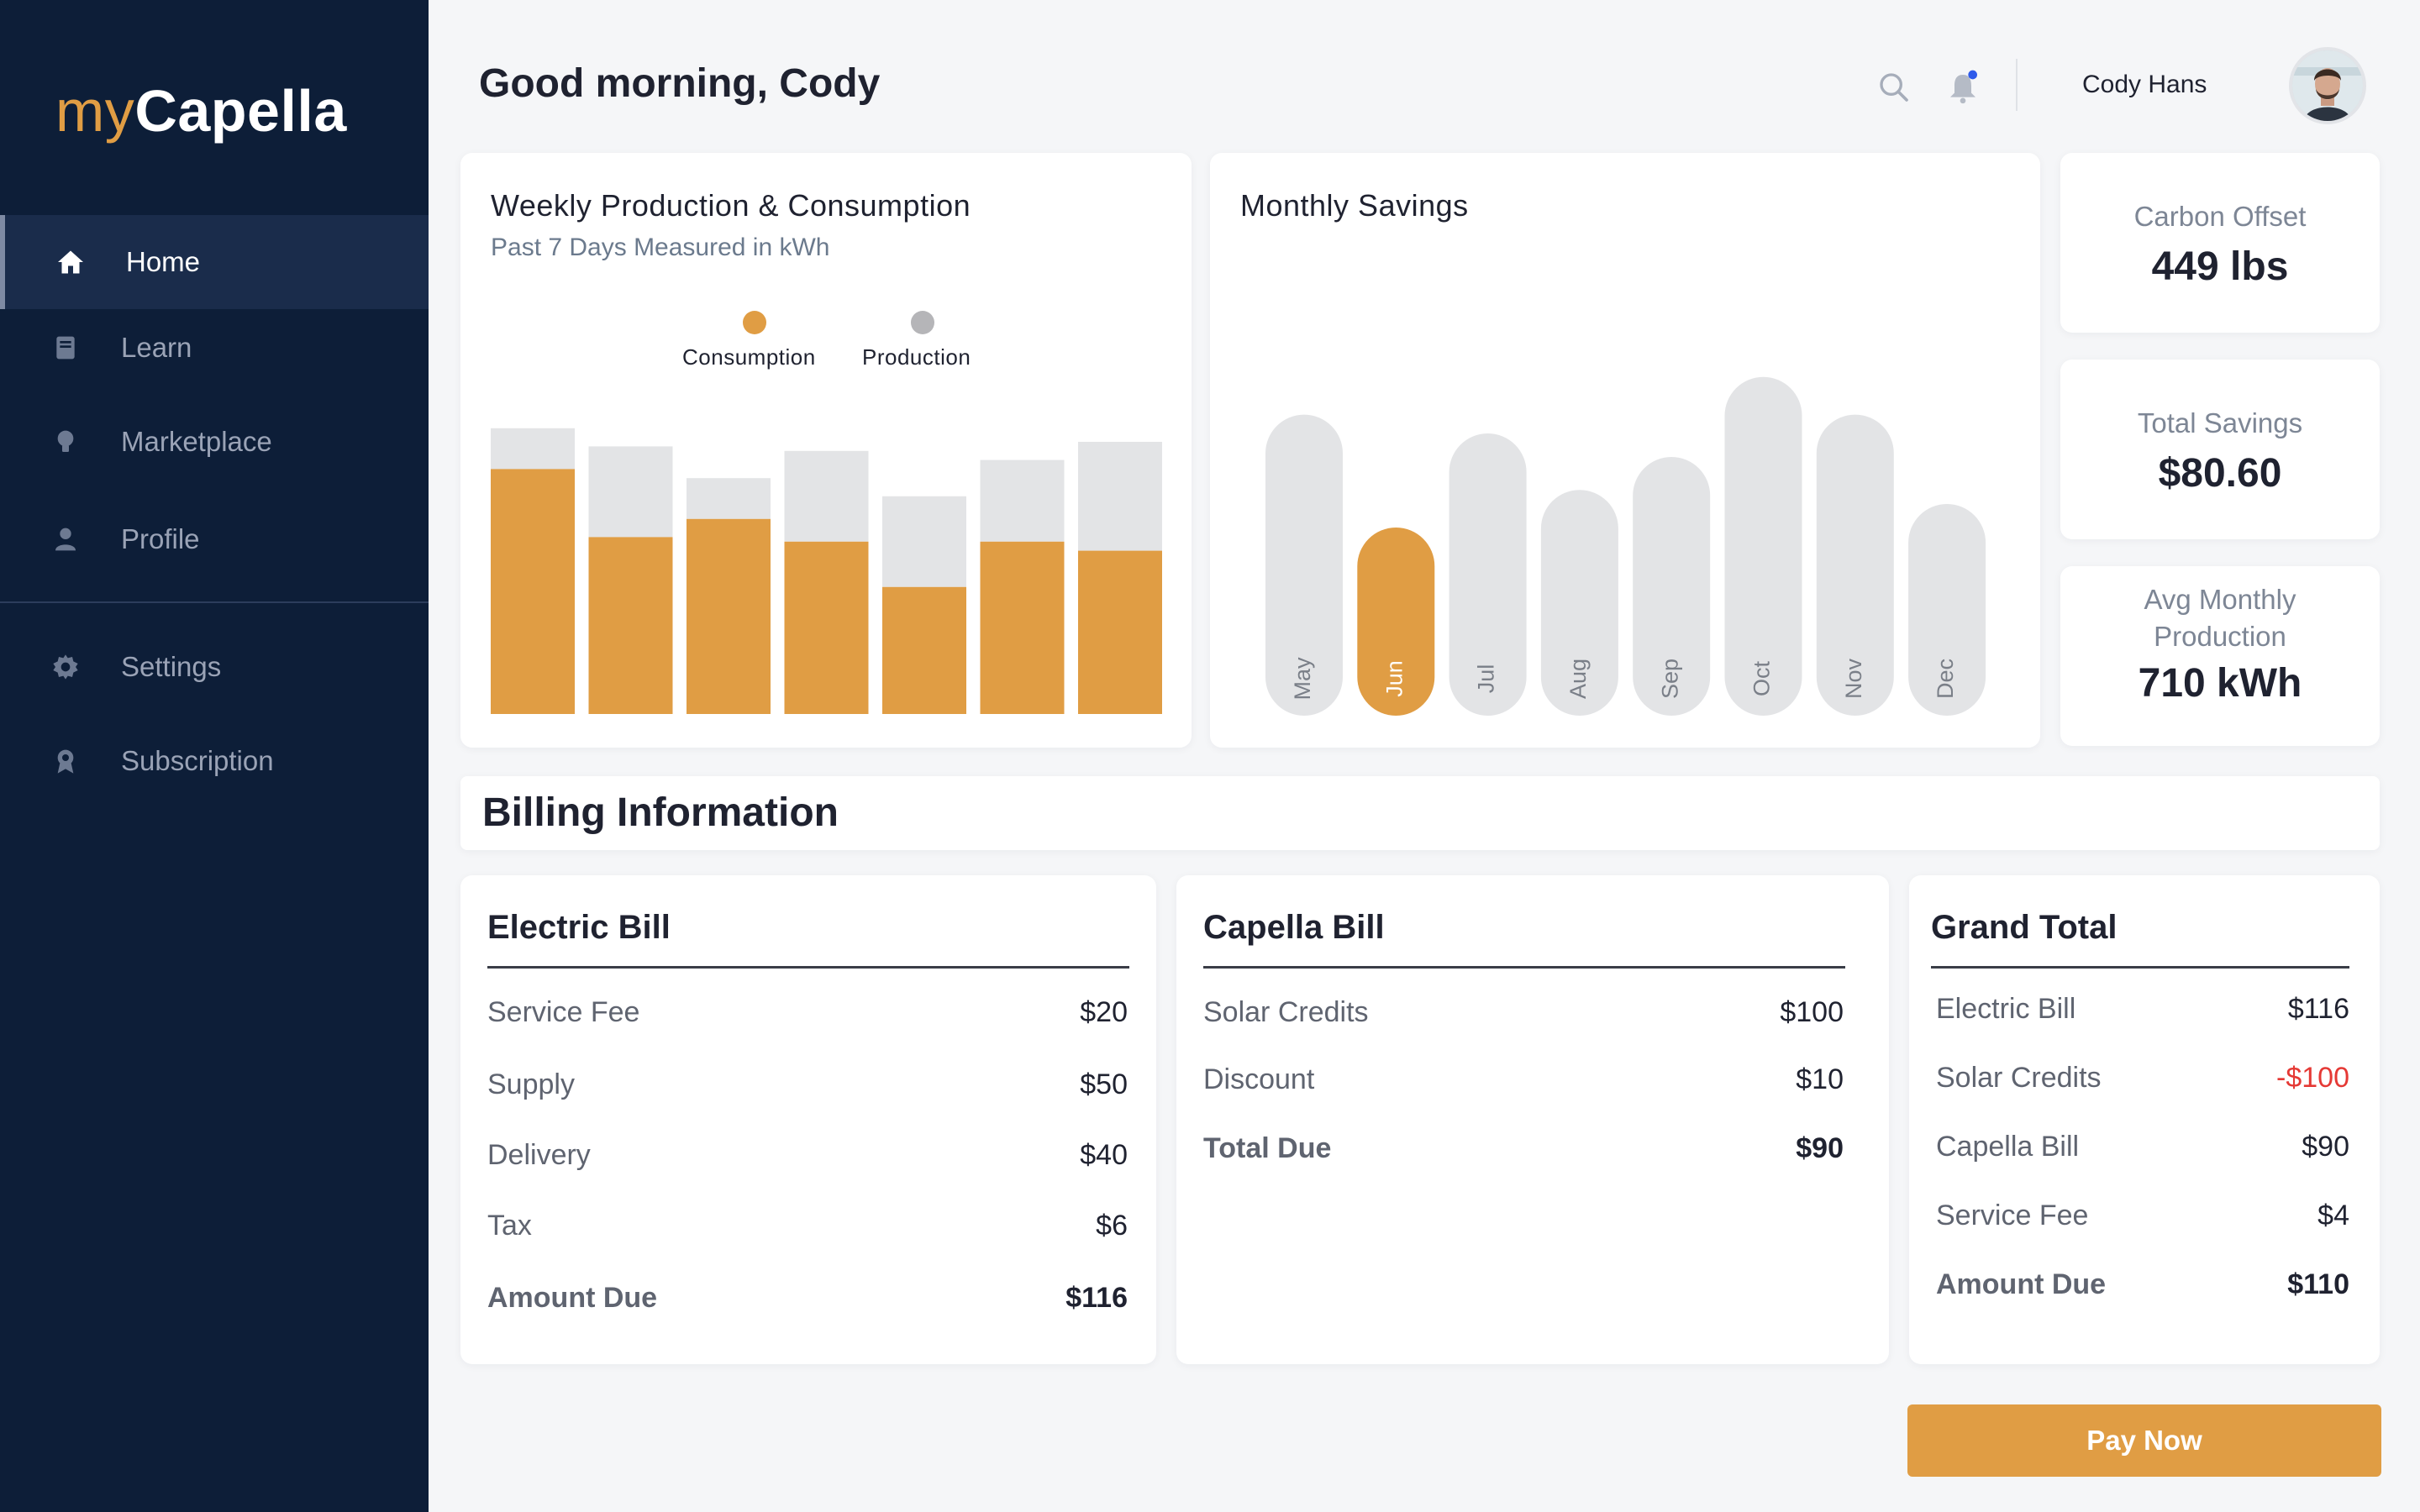  What do you see at coordinates (65, 539) in the screenshot?
I see `user-icon` at bounding box center [65, 539].